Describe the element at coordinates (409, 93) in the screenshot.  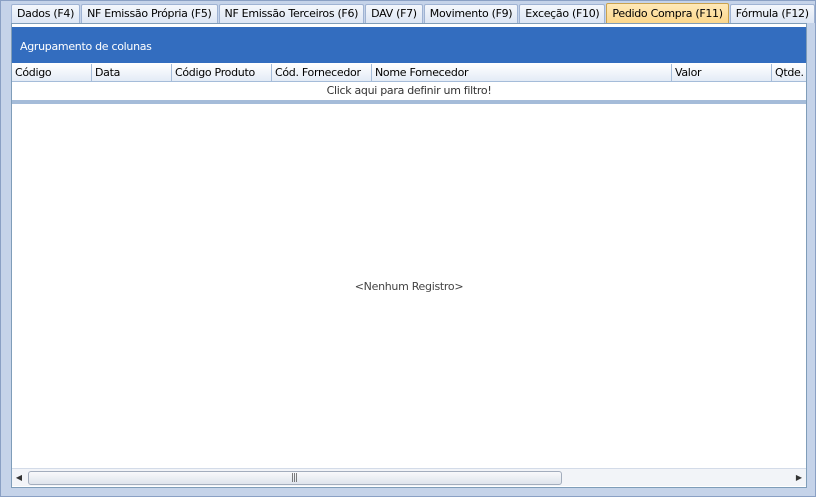
I see `filter-row: Click aqui para definir um filtro!` at that location.